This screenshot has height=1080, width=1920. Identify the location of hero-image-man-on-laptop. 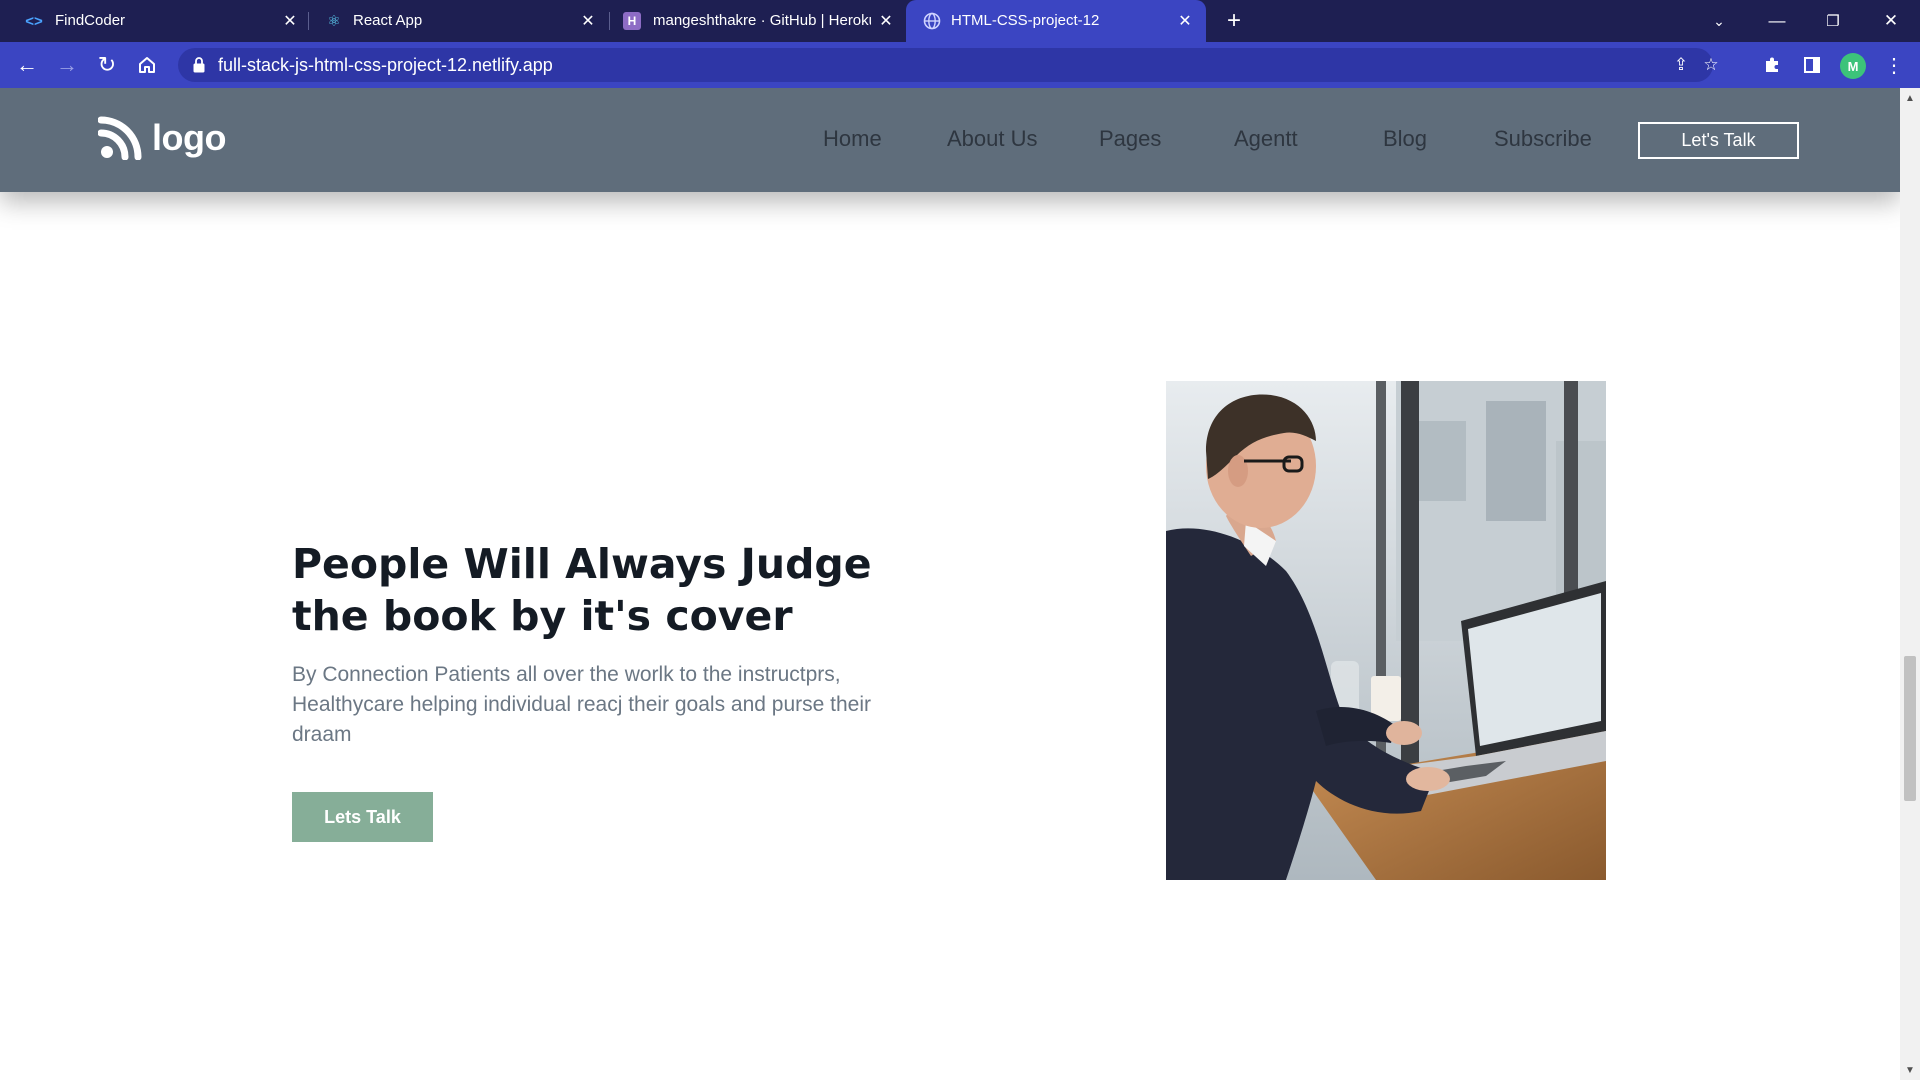
(1386, 630).